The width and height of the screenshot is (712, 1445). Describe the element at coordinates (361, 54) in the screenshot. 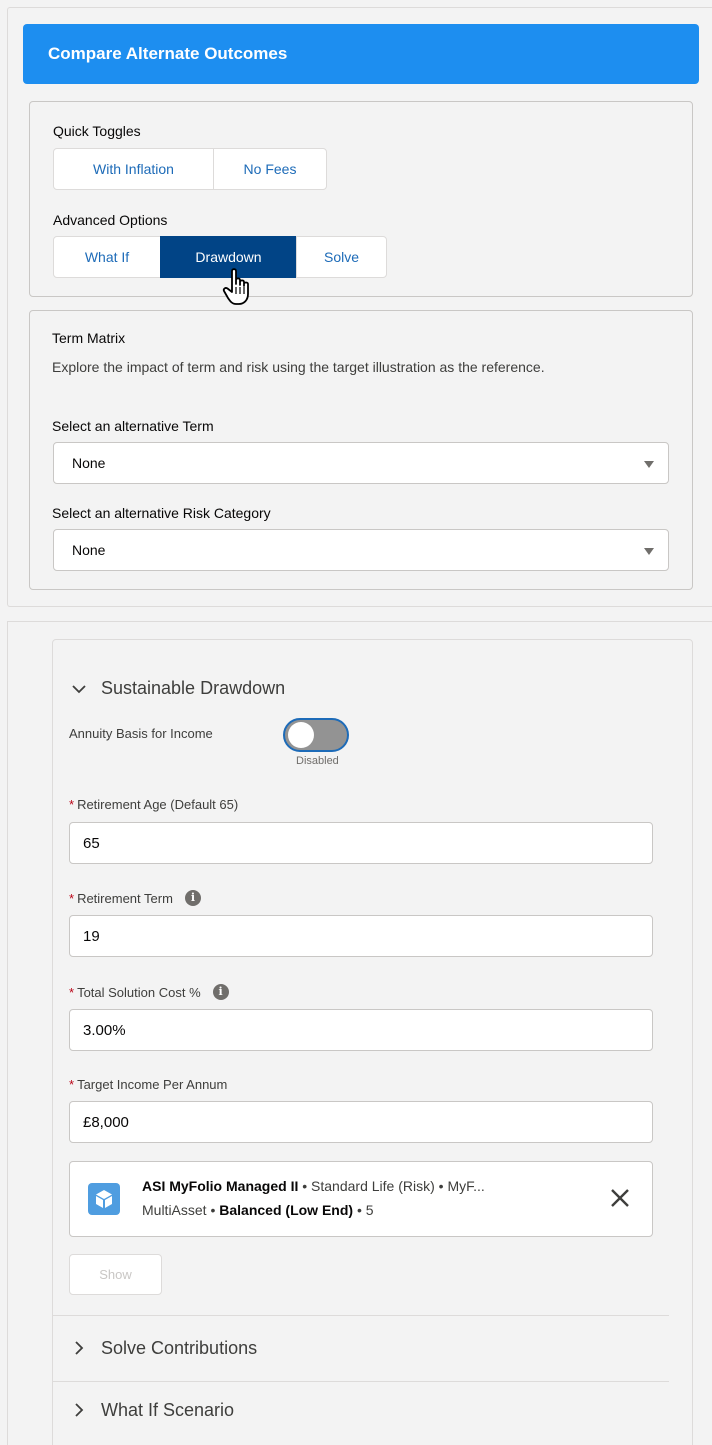

I see `compare-header: Compare Alternate Outcomes` at that location.